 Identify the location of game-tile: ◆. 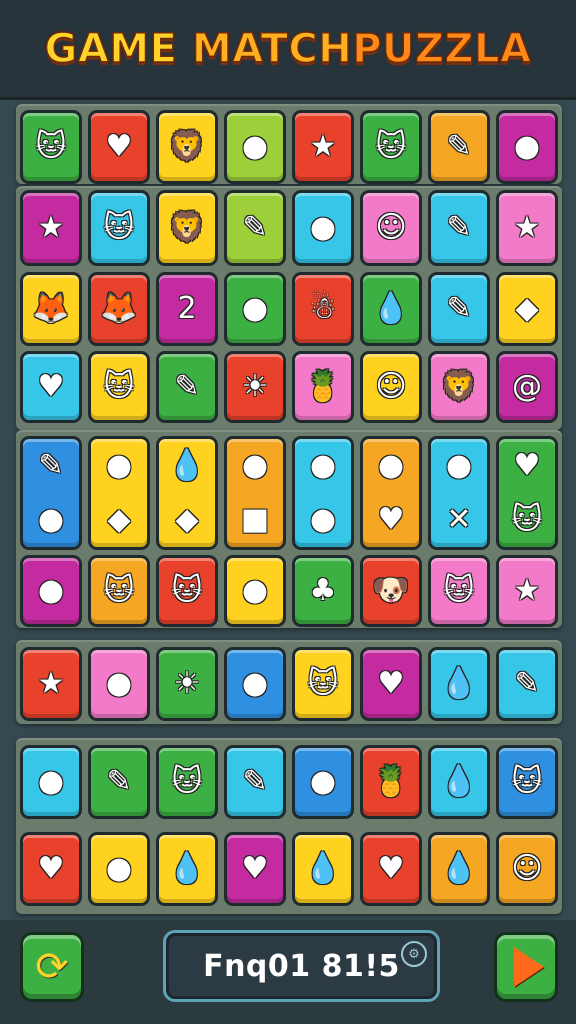
(527, 309).